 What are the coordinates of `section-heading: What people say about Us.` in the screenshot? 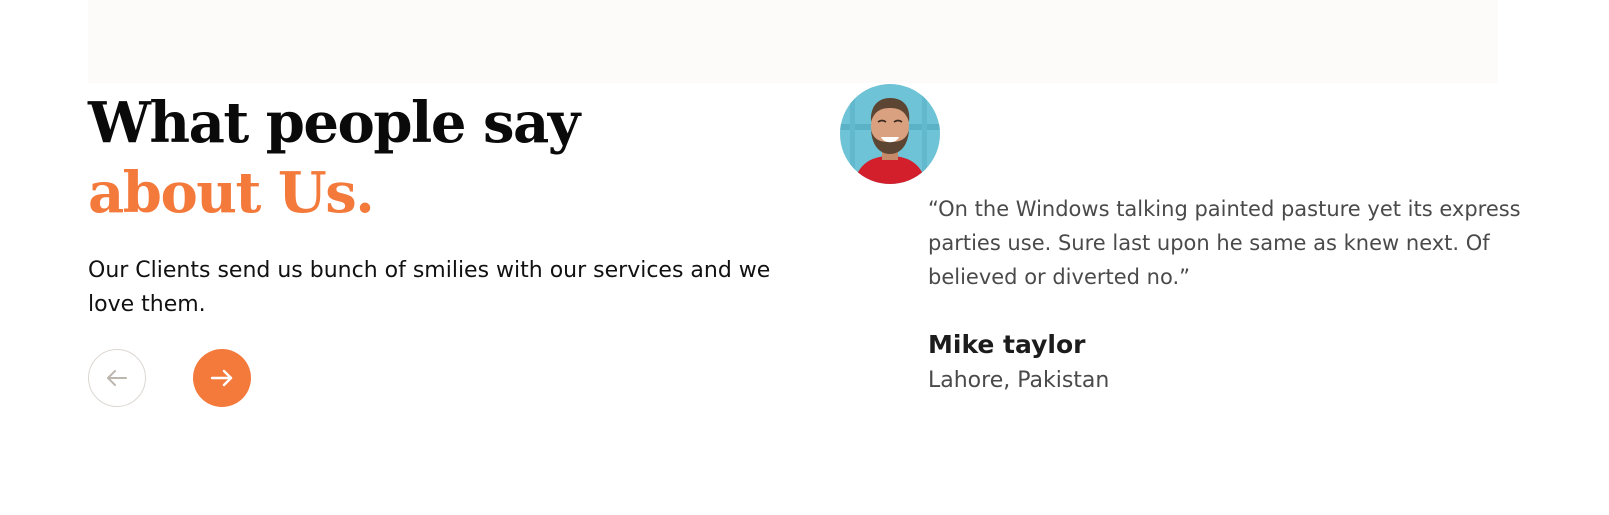 It's located at (438, 158).